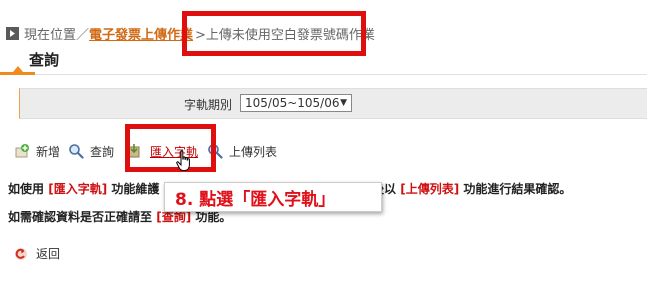 Image resolution: width=647 pixels, height=286 pixels. Describe the element at coordinates (208, 105) in the screenshot. I see `period-label: 字軌期別` at that location.